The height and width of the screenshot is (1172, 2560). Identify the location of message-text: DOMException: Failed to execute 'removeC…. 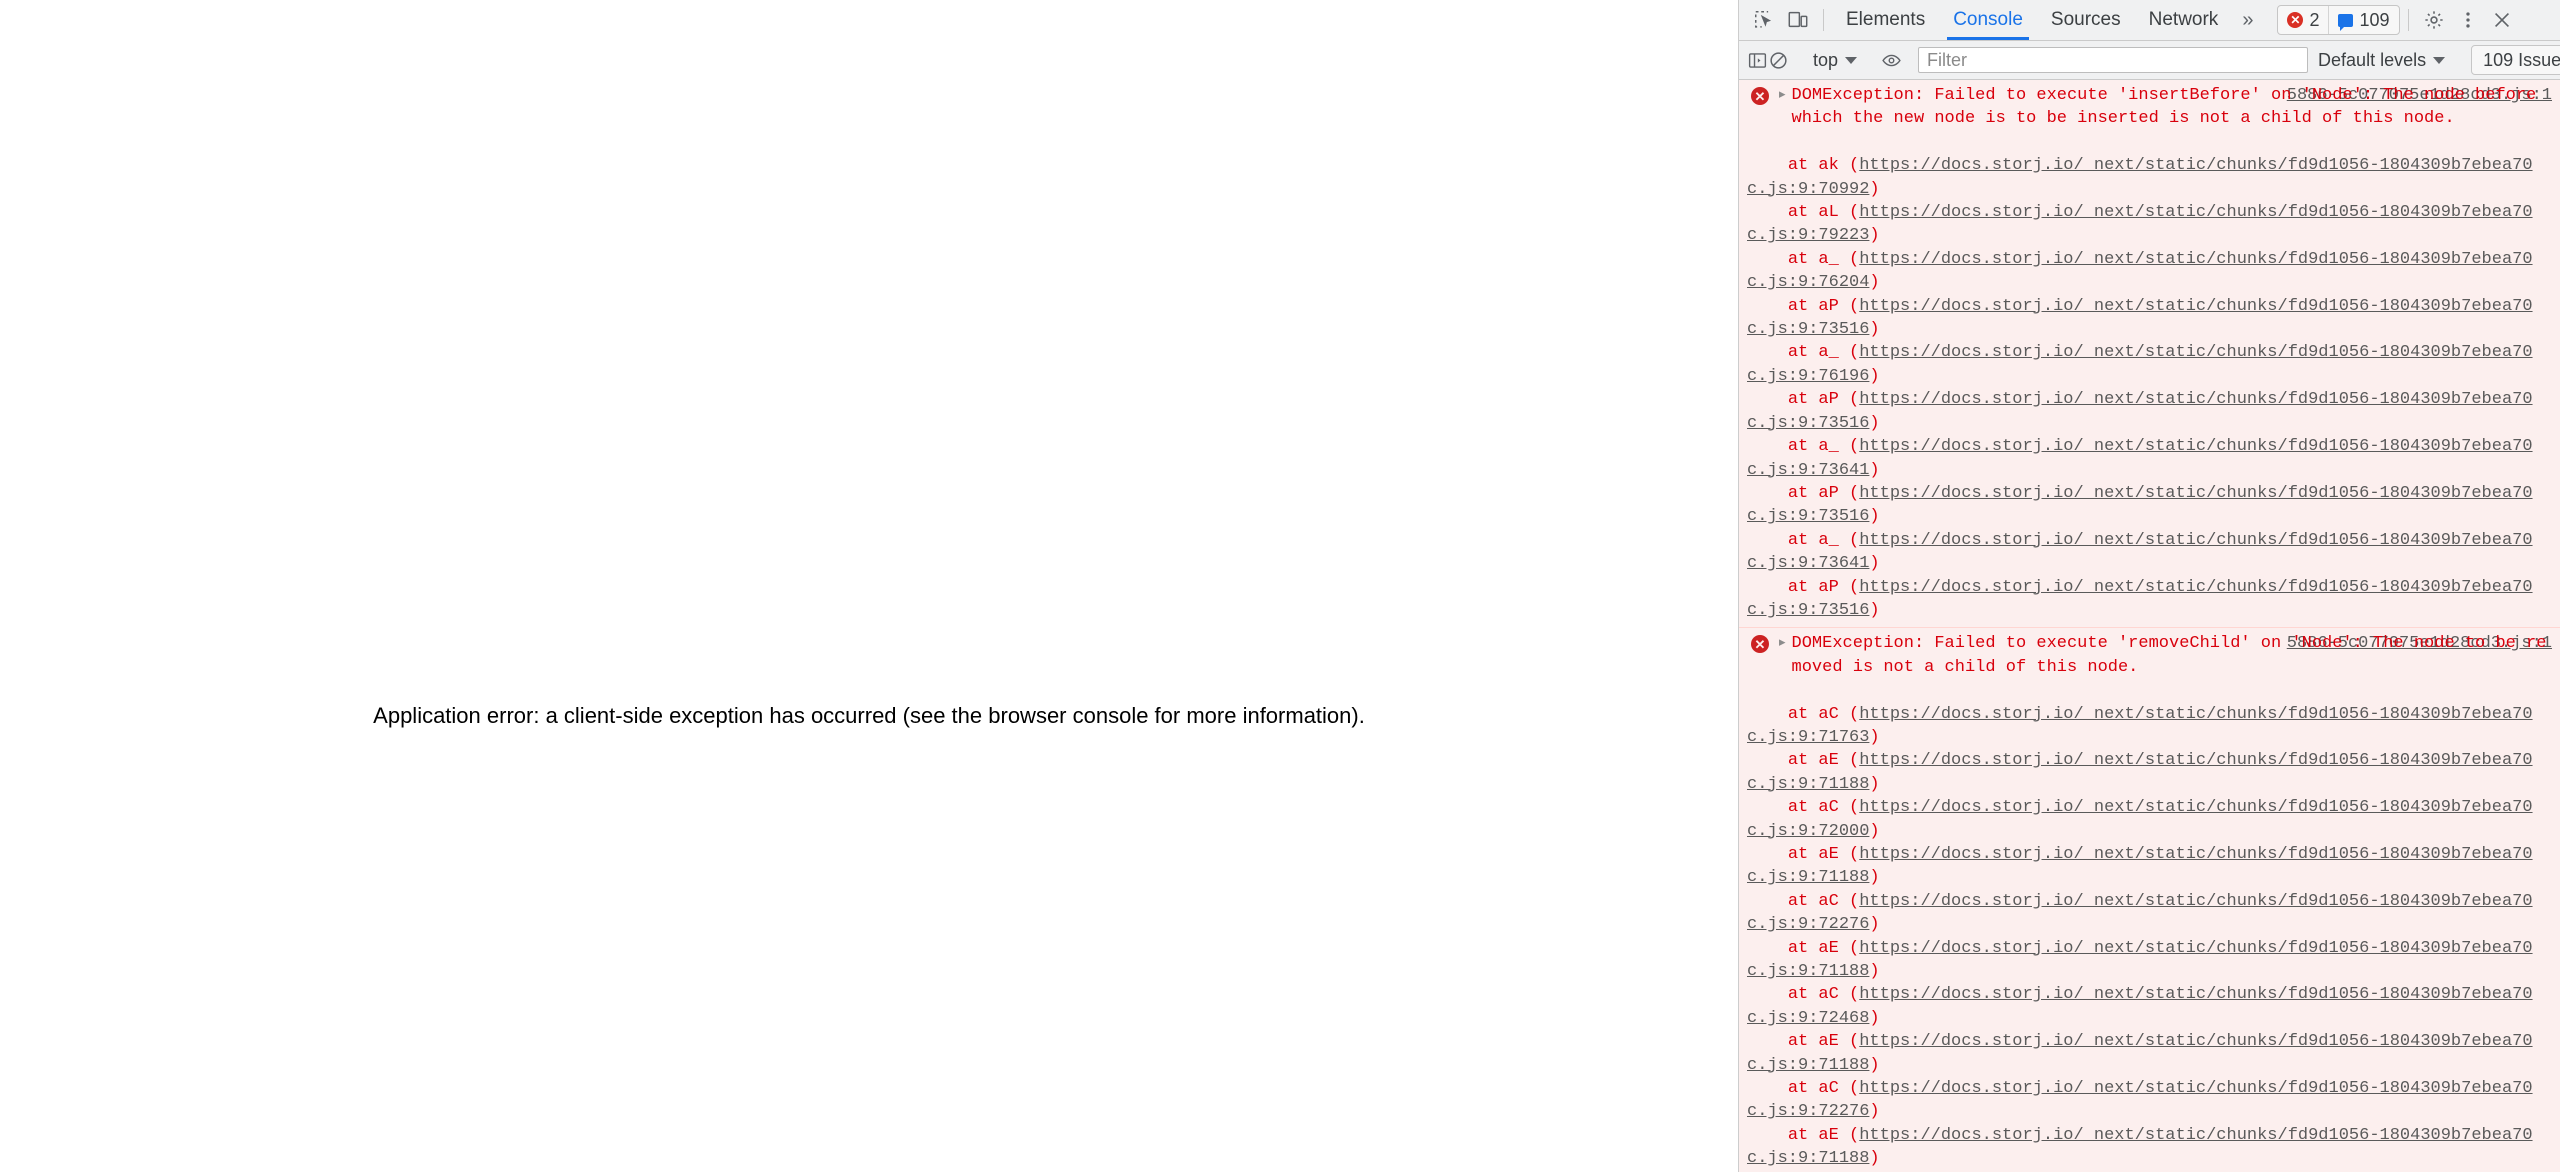
(2169, 655).